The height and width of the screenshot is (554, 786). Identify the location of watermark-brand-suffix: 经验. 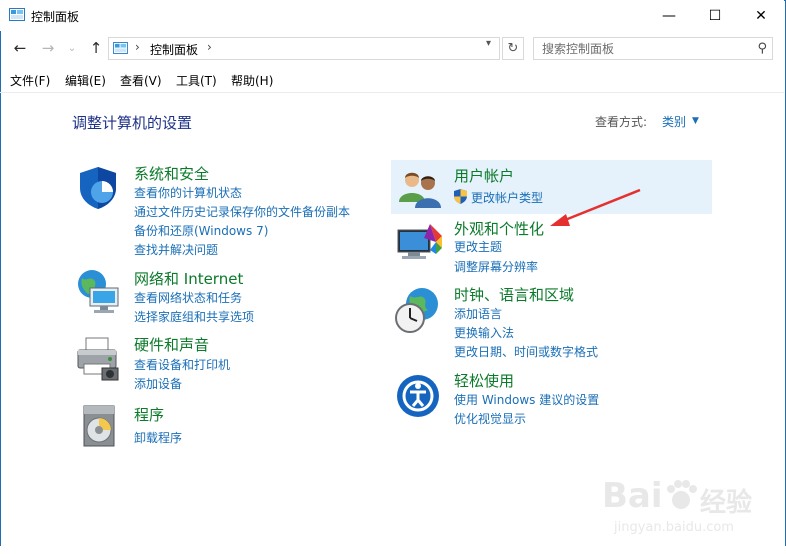
(726, 503).